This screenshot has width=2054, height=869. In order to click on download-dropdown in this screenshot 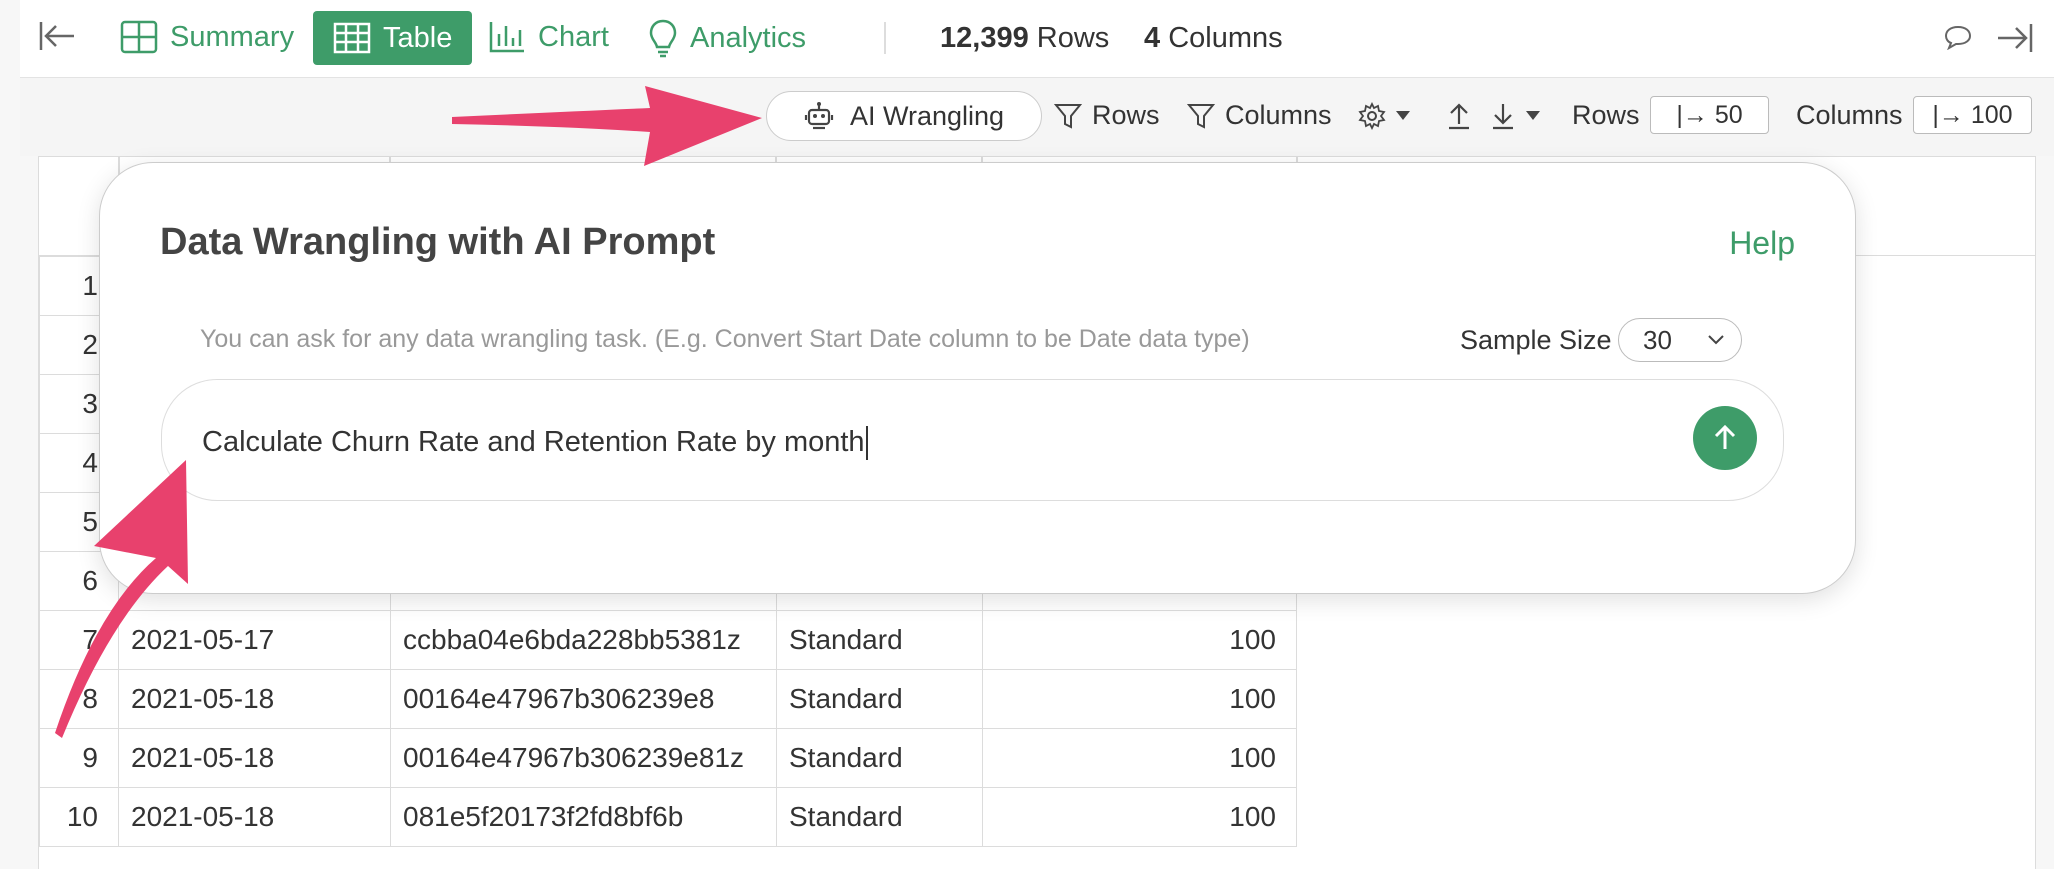, I will do `click(1515, 116)`.